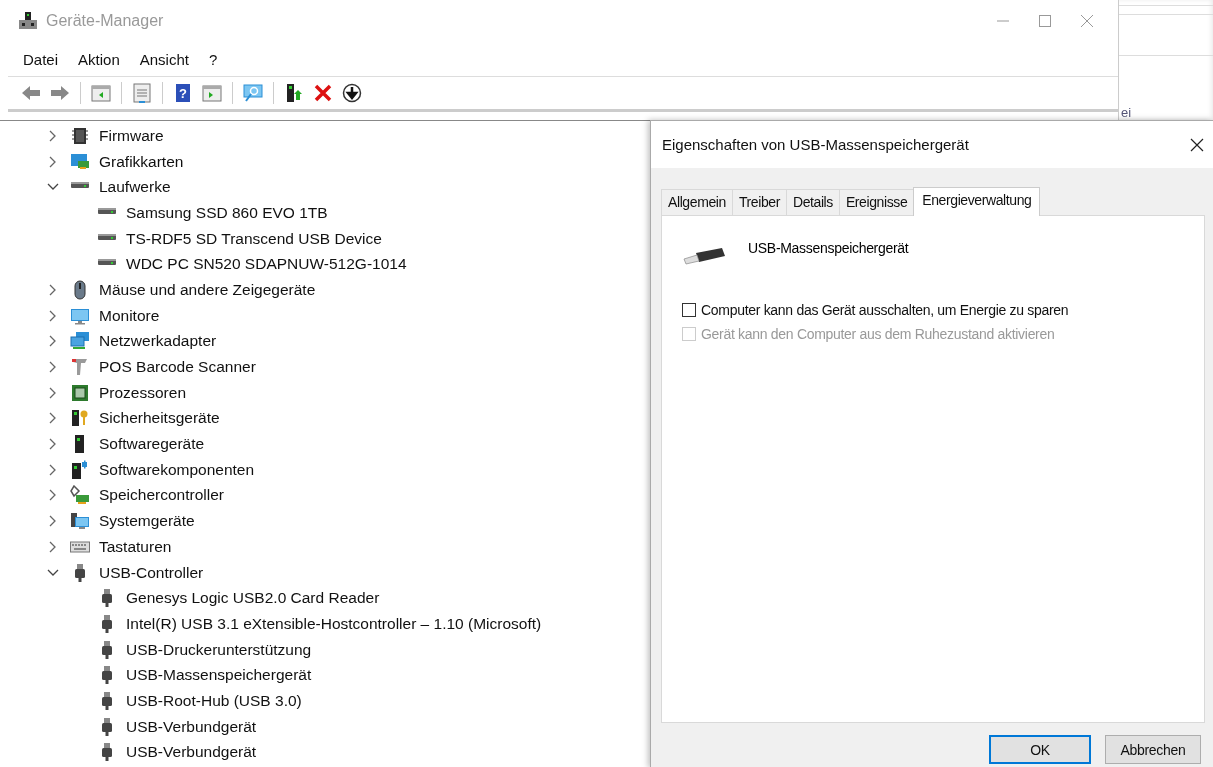 The width and height of the screenshot is (1213, 767). What do you see at coordinates (207, 289) in the screenshot?
I see `tree-item: Mäuse und andere Zeigegeräte` at bounding box center [207, 289].